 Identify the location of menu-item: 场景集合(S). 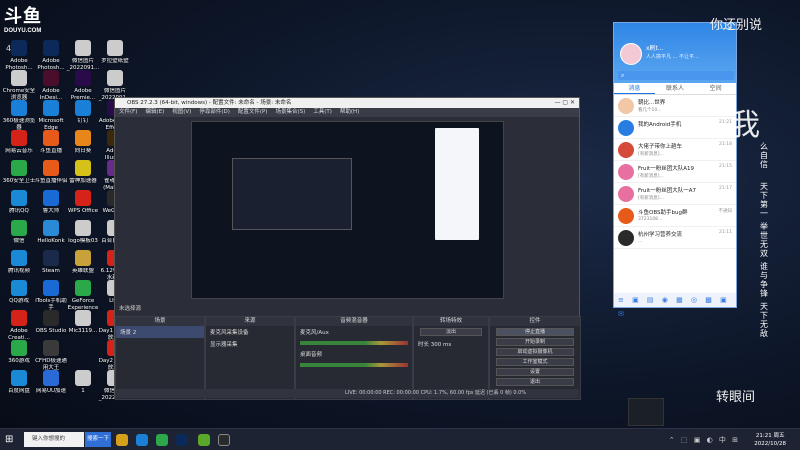
(290, 112).